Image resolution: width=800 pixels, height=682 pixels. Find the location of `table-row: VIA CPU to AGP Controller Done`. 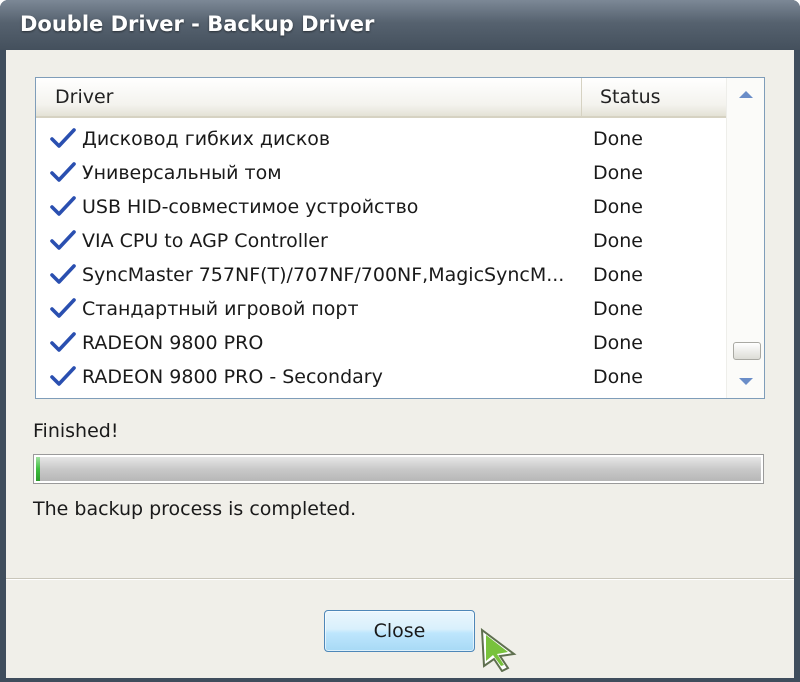

table-row: VIA CPU to AGP Controller Done is located at coordinates (381, 241).